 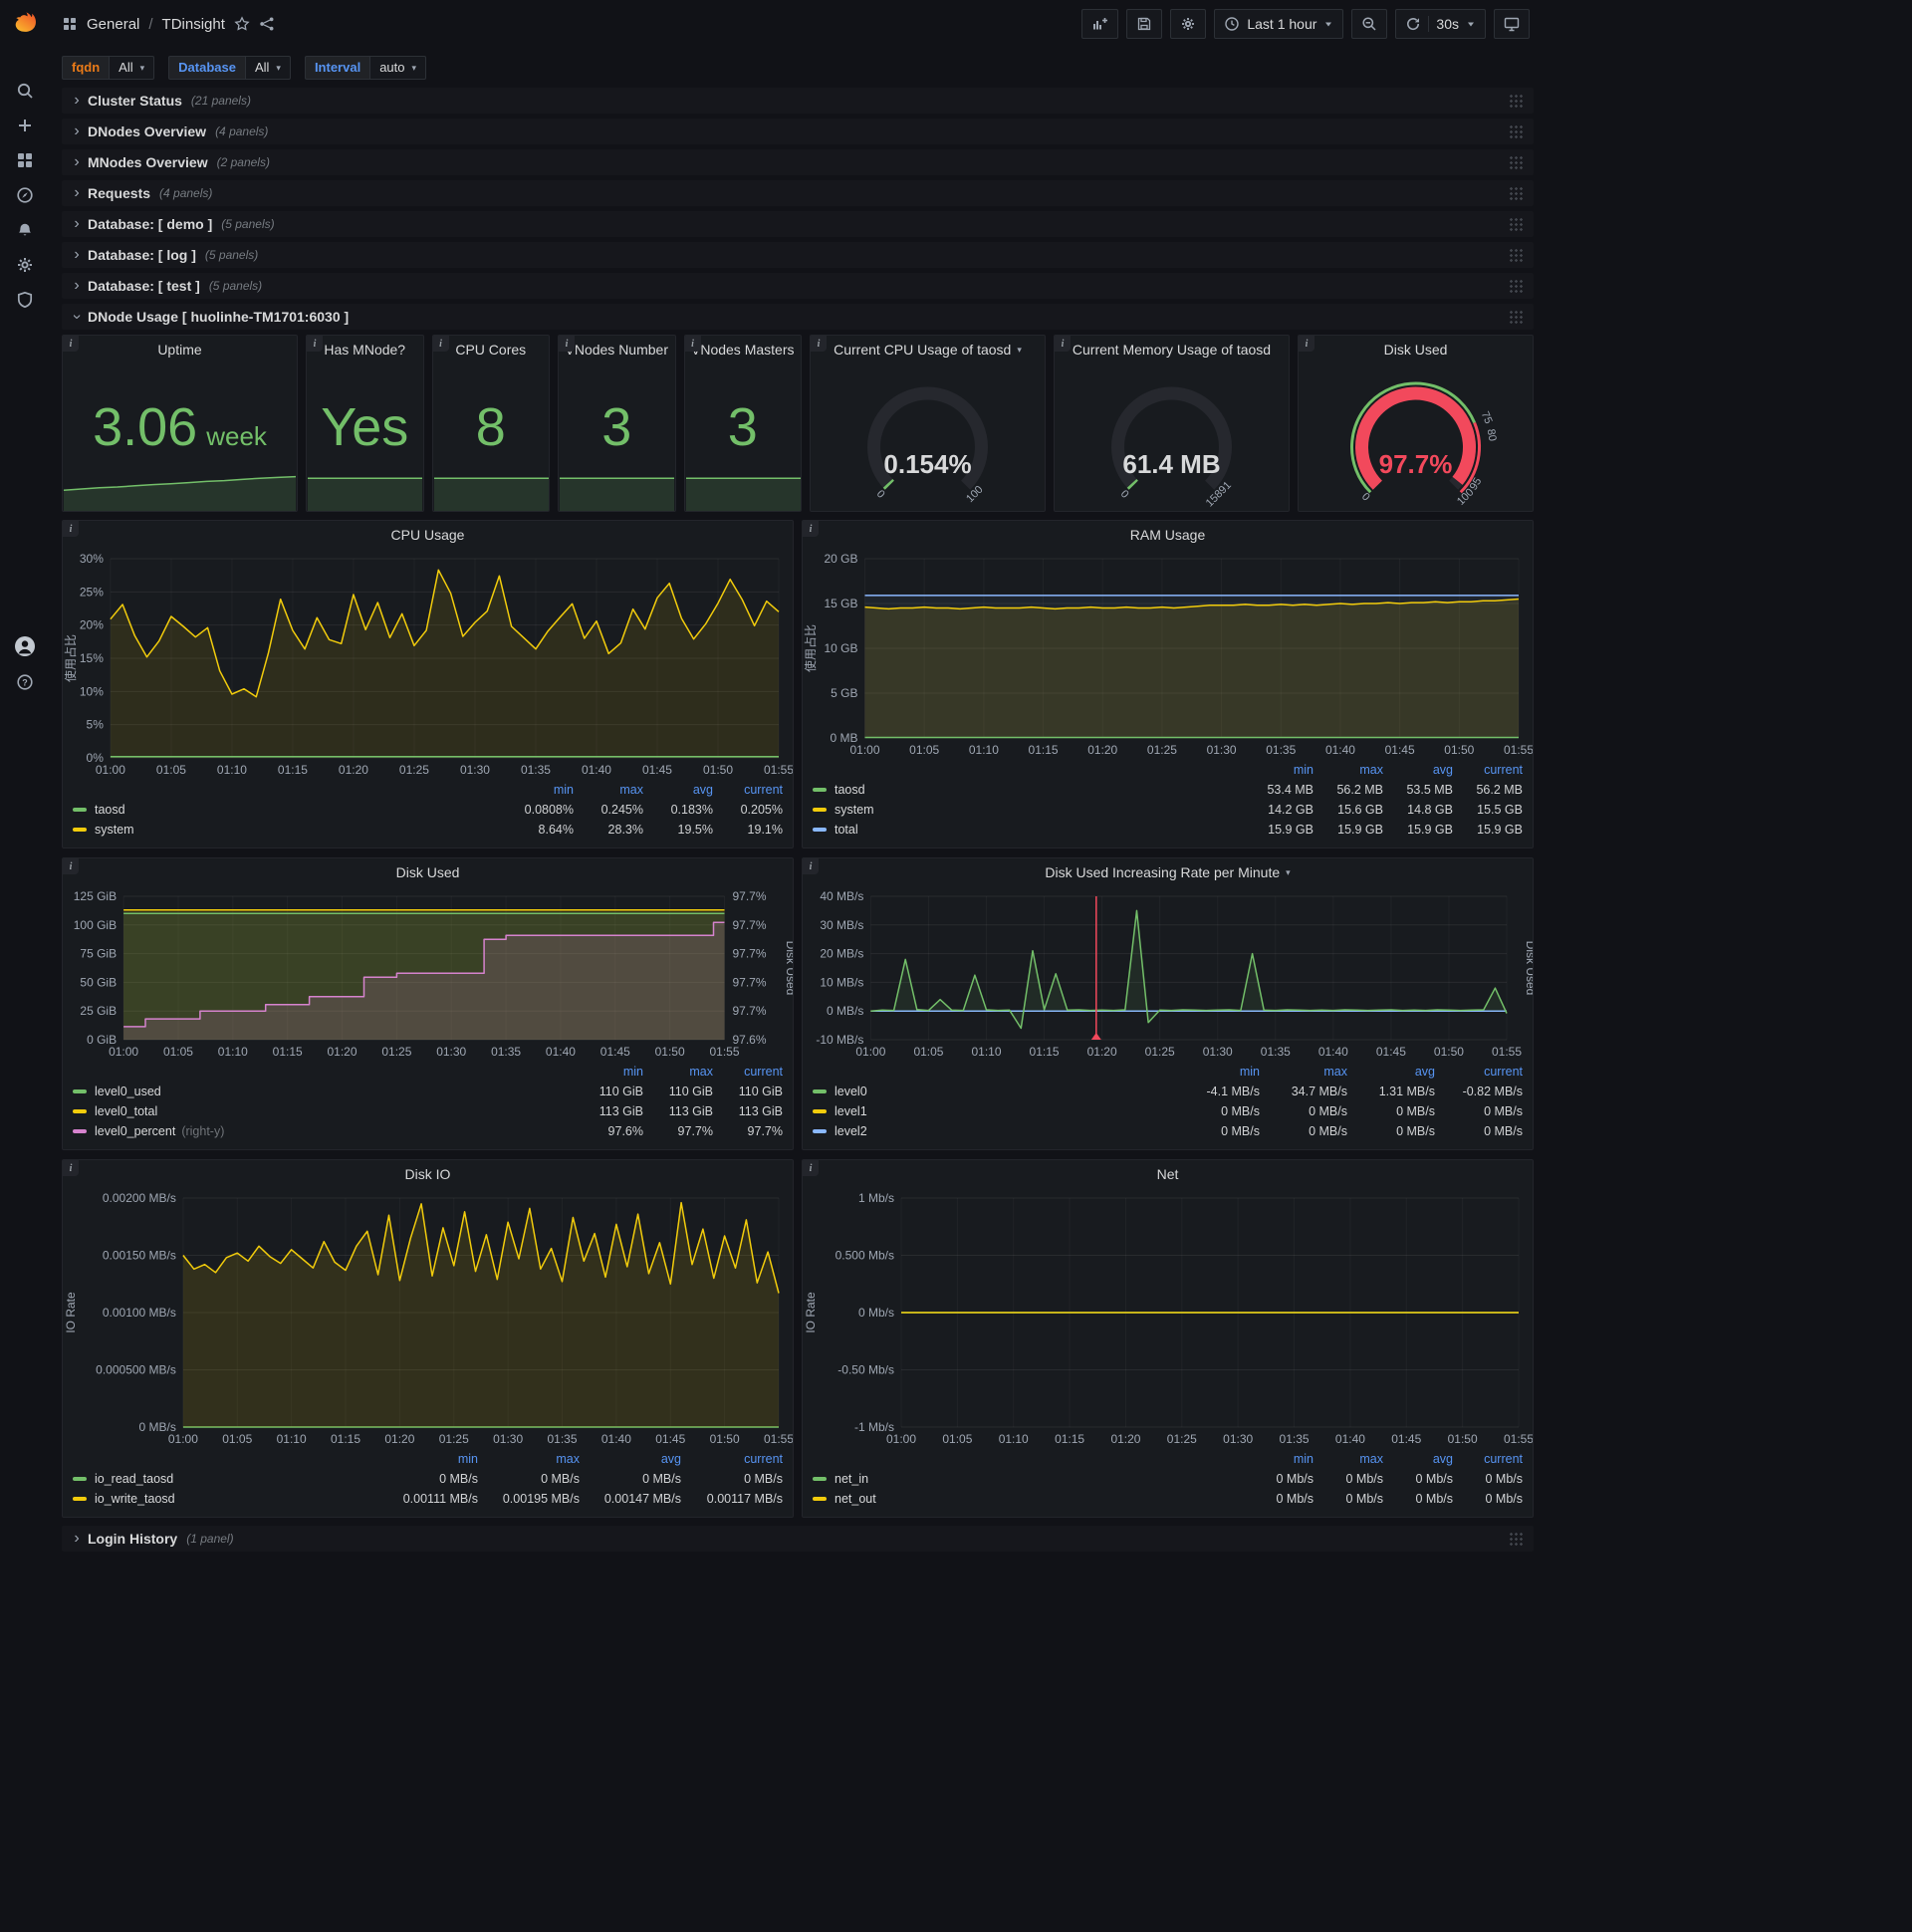 What do you see at coordinates (617, 349) in the screenshot?
I see `panel-title: VNodes Number` at bounding box center [617, 349].